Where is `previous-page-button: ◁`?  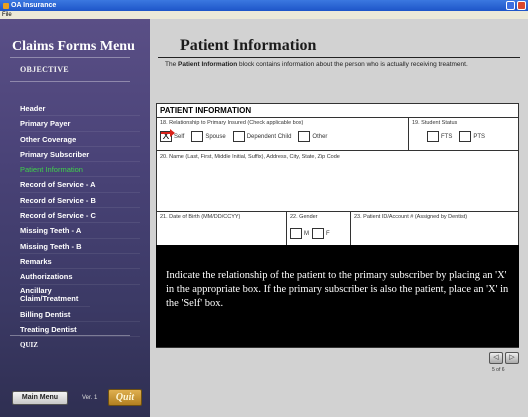
previous-page-button: ◁ is located at coordinates (496, 358).